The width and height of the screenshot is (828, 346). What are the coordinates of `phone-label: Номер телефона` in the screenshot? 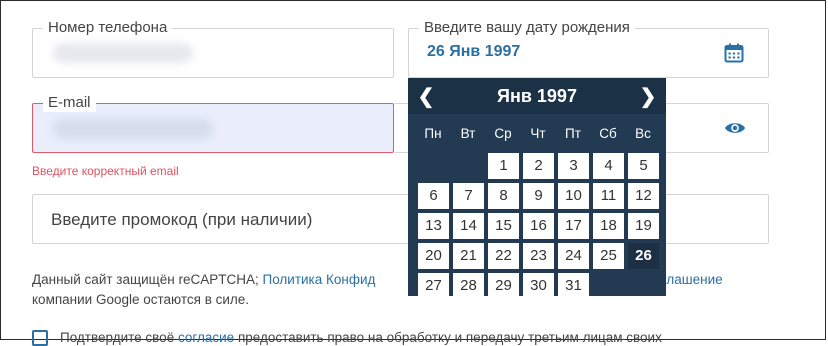 It's located at (108, 28).